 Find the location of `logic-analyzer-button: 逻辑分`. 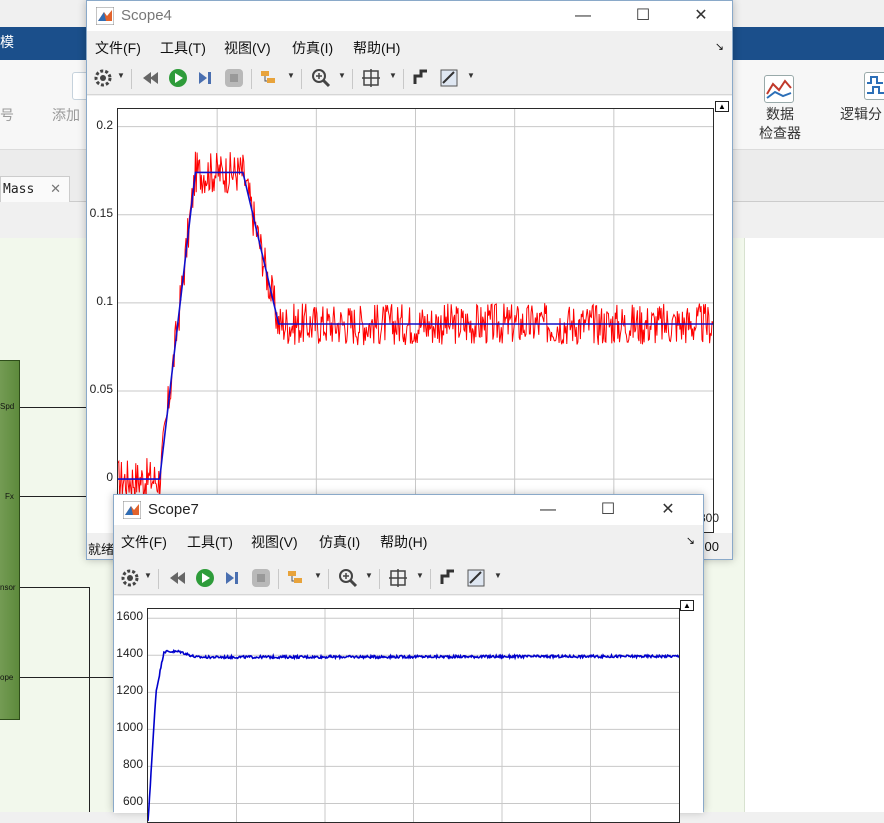

logic-analyzer-button: 逻辑分 is located at coordinates (861, 114).